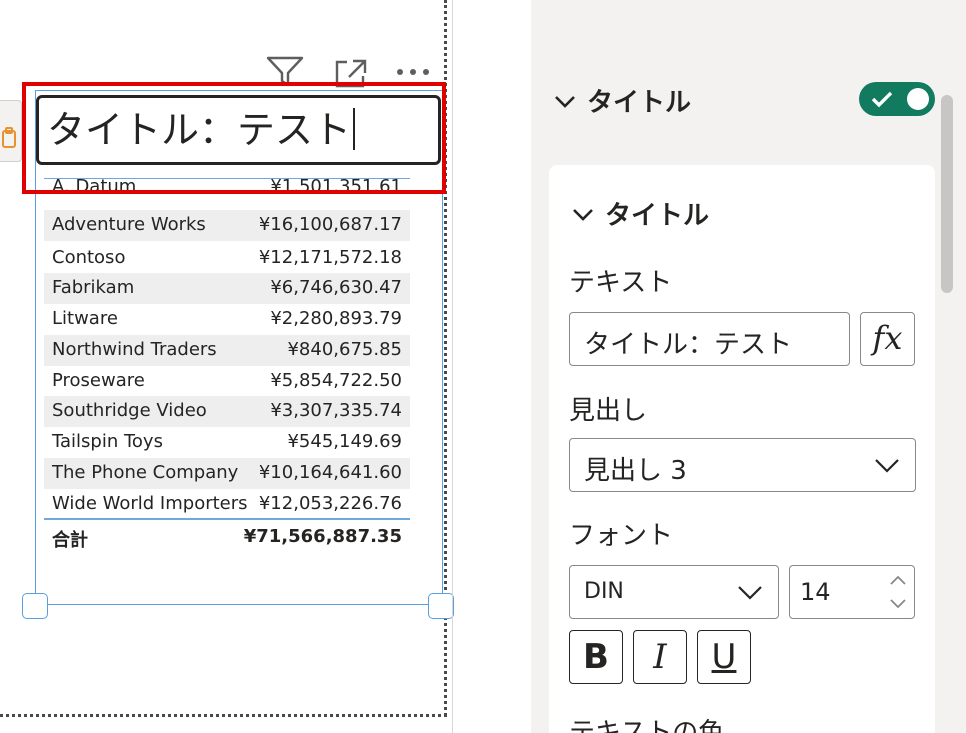 The width and height of the screenshot is (966, 733). Describe the element at coordinates (150, 503) in the screenshot. I see `row-name: Wide World Importers` at that location.